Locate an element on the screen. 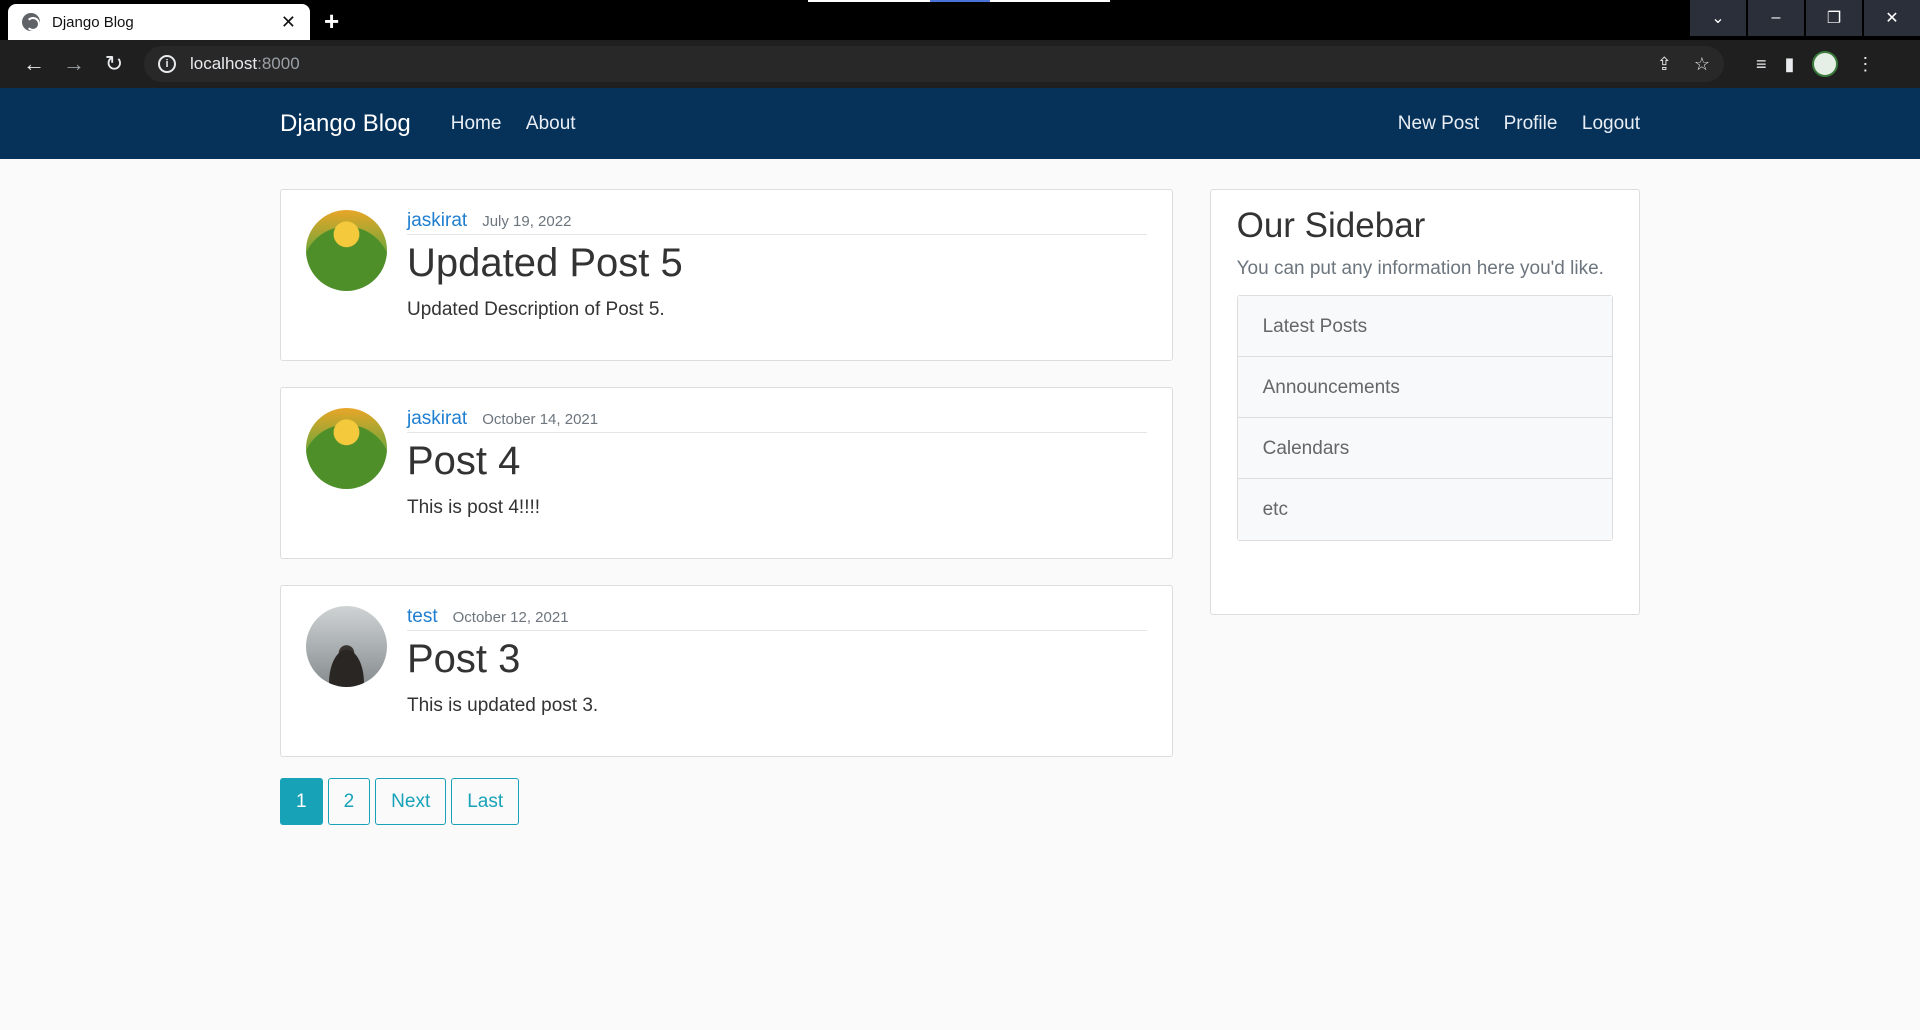  post-author-link: test is located at coordinates (422, 617).